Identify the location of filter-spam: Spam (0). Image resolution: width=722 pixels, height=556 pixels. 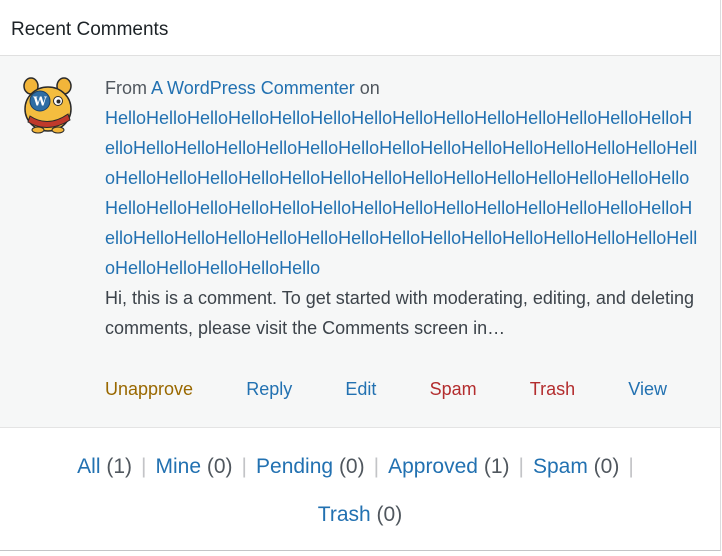
(576, 466).